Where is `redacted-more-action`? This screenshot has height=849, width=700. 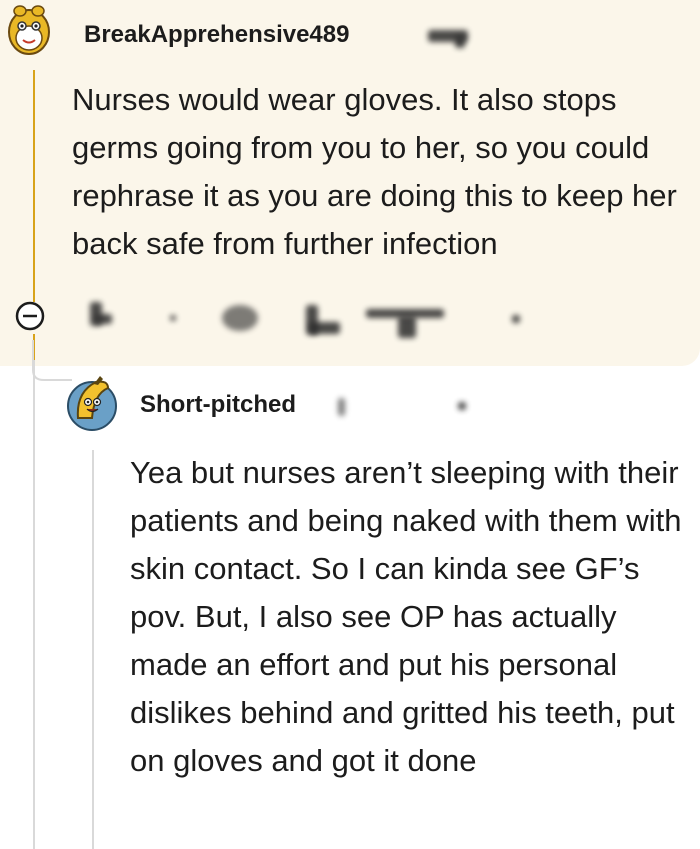
redacted-more-action is located at coordinates (516, 319).